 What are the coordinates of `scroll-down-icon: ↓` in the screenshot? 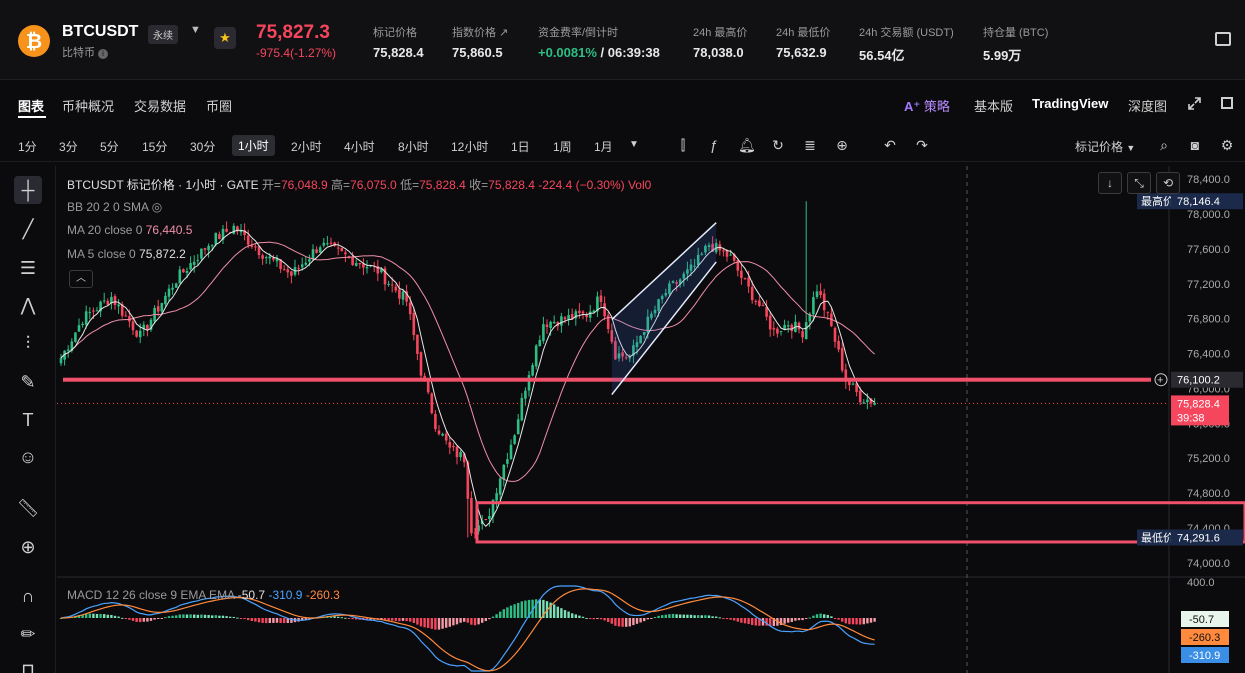 It's located at (1110, 183).